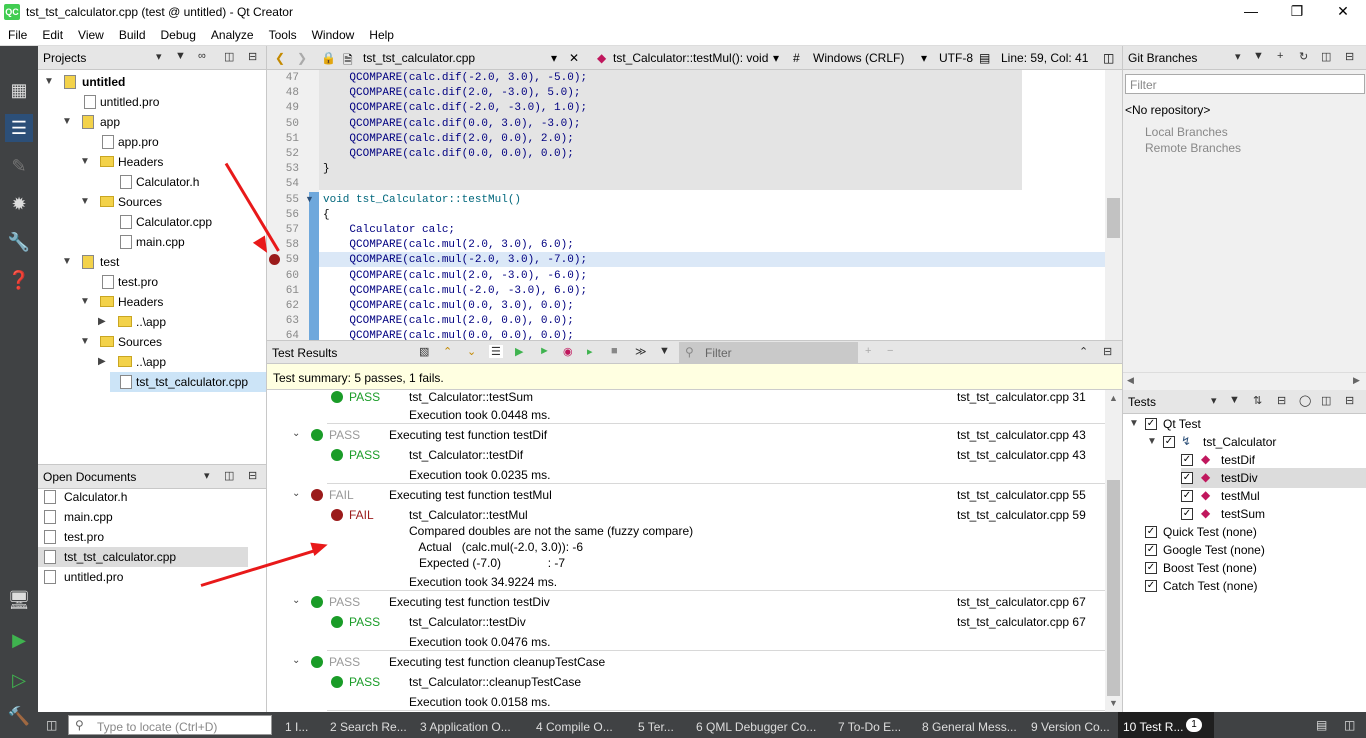  Describe the element at coordinates (202, 56) in the screenshot. I see `link-icon: ∞` at that location.